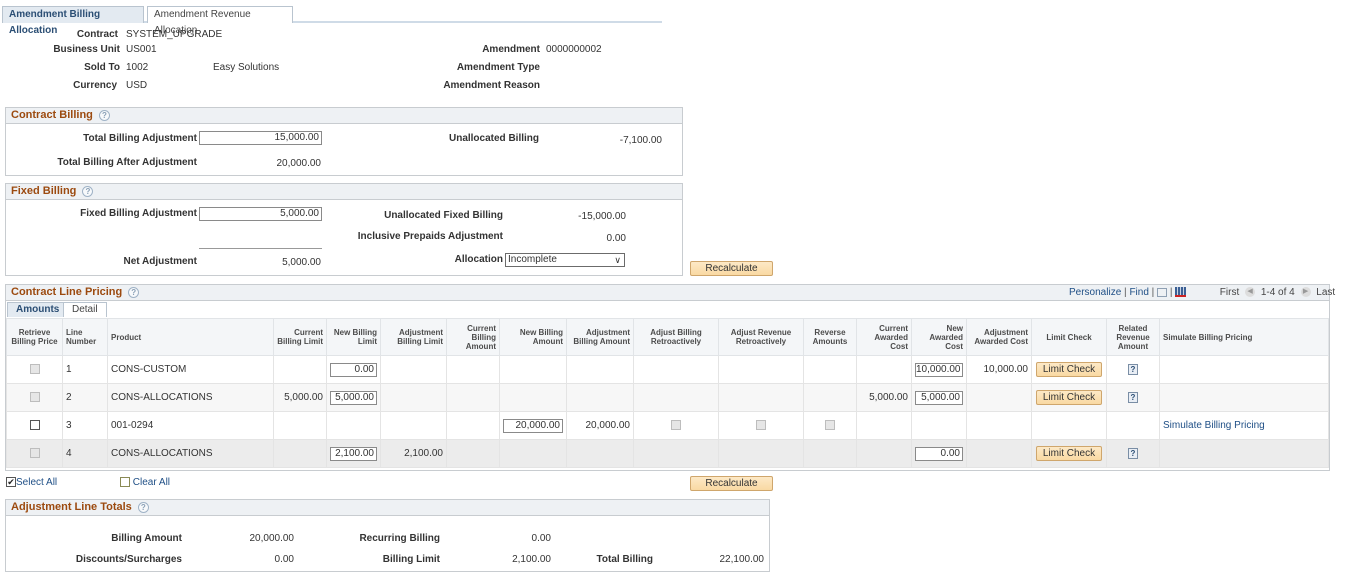 The image size is (1356, 580). What do you see at coordinates (260, 248) in the screenshot?
I see `sum-divider` at bounding box center [260, 248].